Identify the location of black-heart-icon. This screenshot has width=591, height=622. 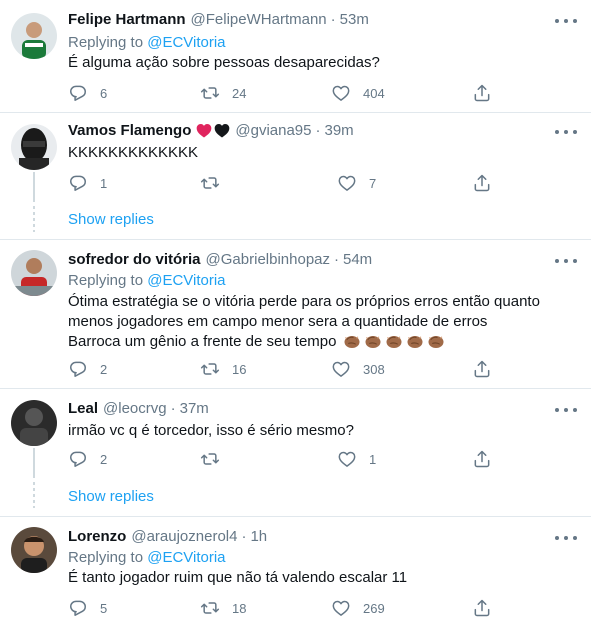
(222, 131).